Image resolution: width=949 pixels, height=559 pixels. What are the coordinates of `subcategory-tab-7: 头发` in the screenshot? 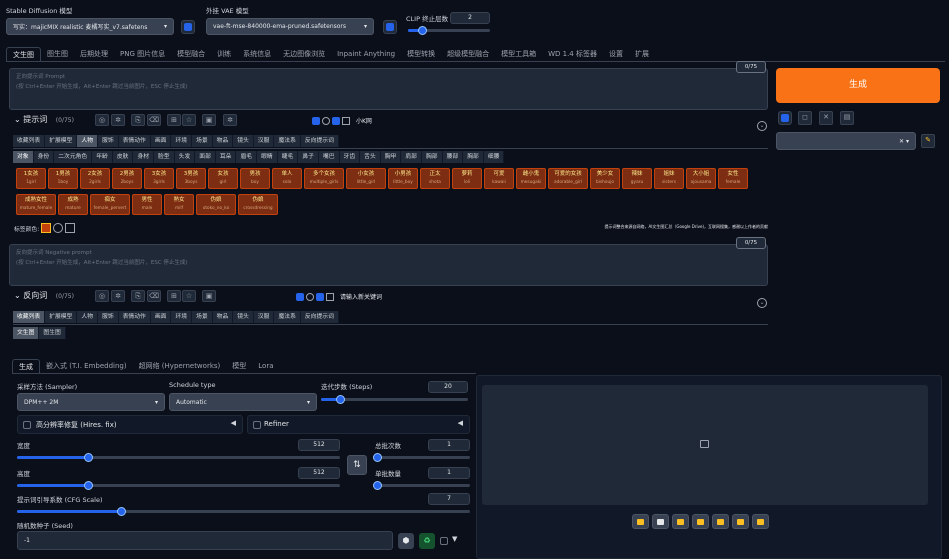 It's located at (185, 157).